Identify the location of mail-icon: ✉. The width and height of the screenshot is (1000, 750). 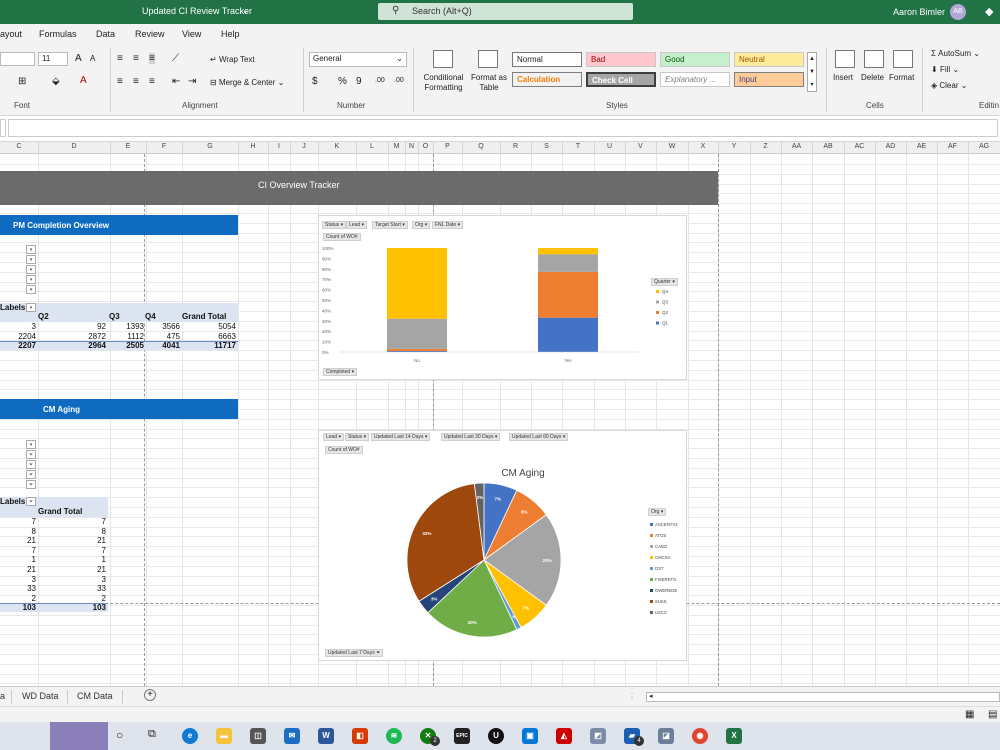
(292, 736).